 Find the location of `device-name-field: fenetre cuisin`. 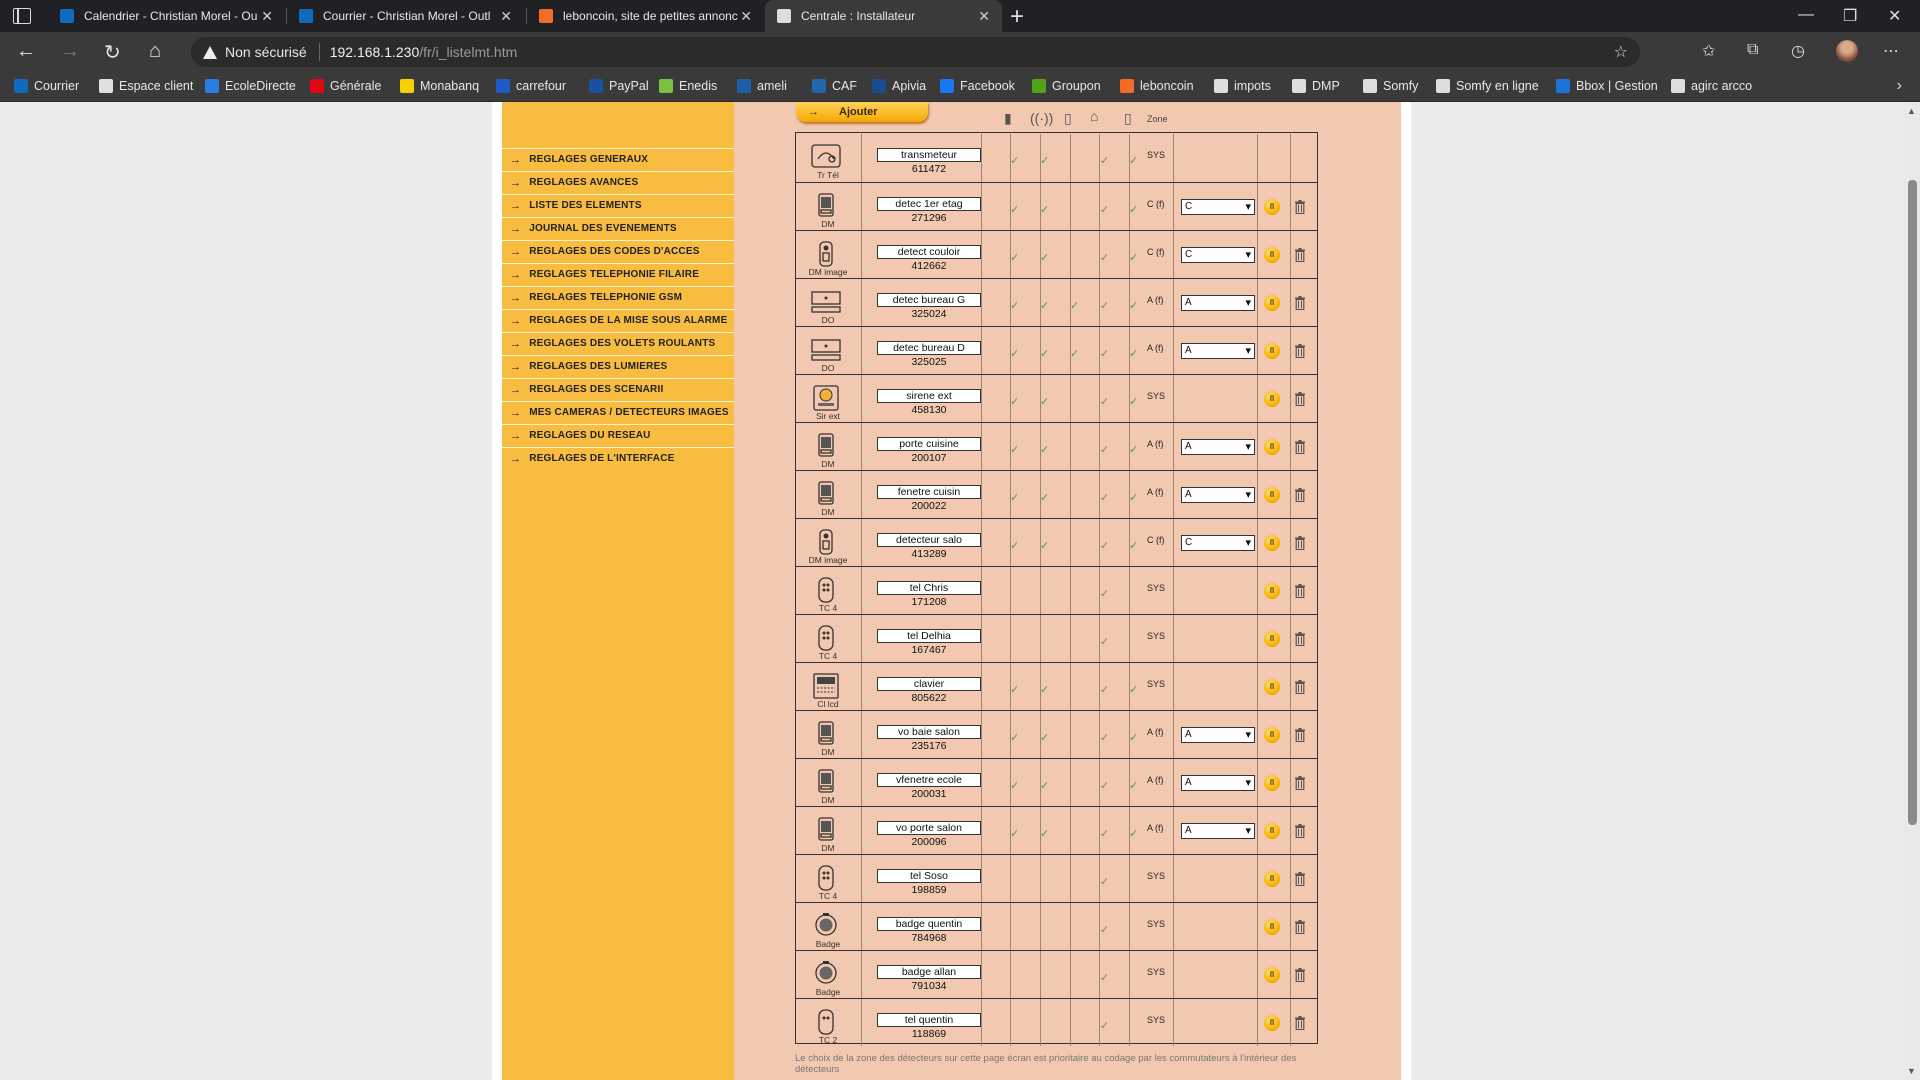

device-name-field: fenetre cuisin is located at coordinates (929, 492).